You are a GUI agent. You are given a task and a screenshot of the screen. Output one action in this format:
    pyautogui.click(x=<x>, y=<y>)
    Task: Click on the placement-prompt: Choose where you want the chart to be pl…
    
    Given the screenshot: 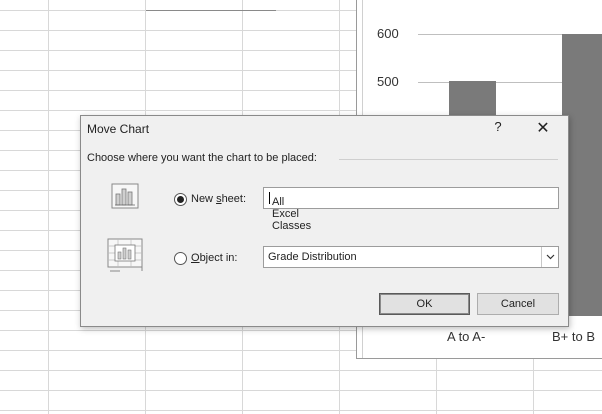 What is the action you would take?
    pyautogui.click(x=202, y=158)
    